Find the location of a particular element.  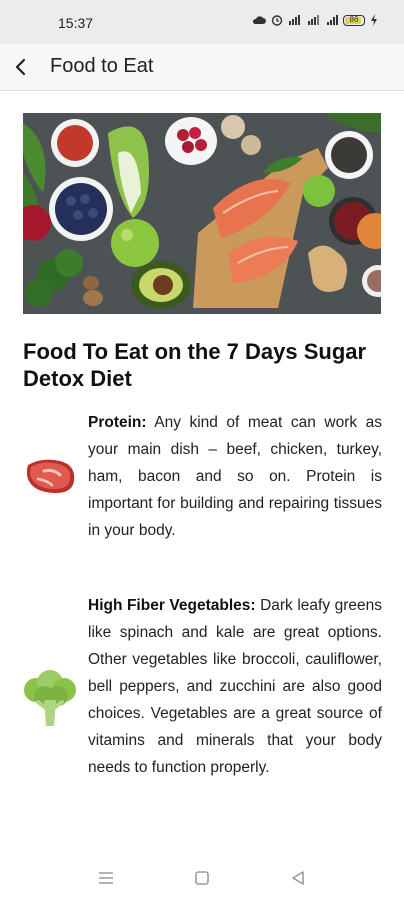

system-back-button is located at coordinates (298, 878).